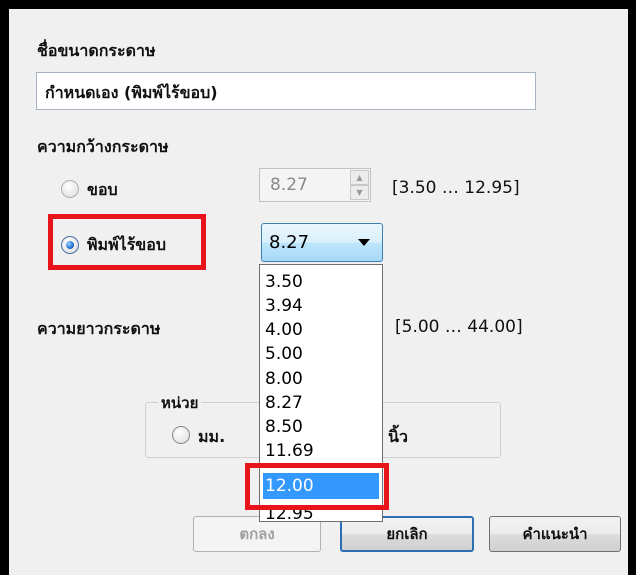 This screenshot has height=575, width=636. I want to click on radio-border-label: ขอบ, so click(102, 189).